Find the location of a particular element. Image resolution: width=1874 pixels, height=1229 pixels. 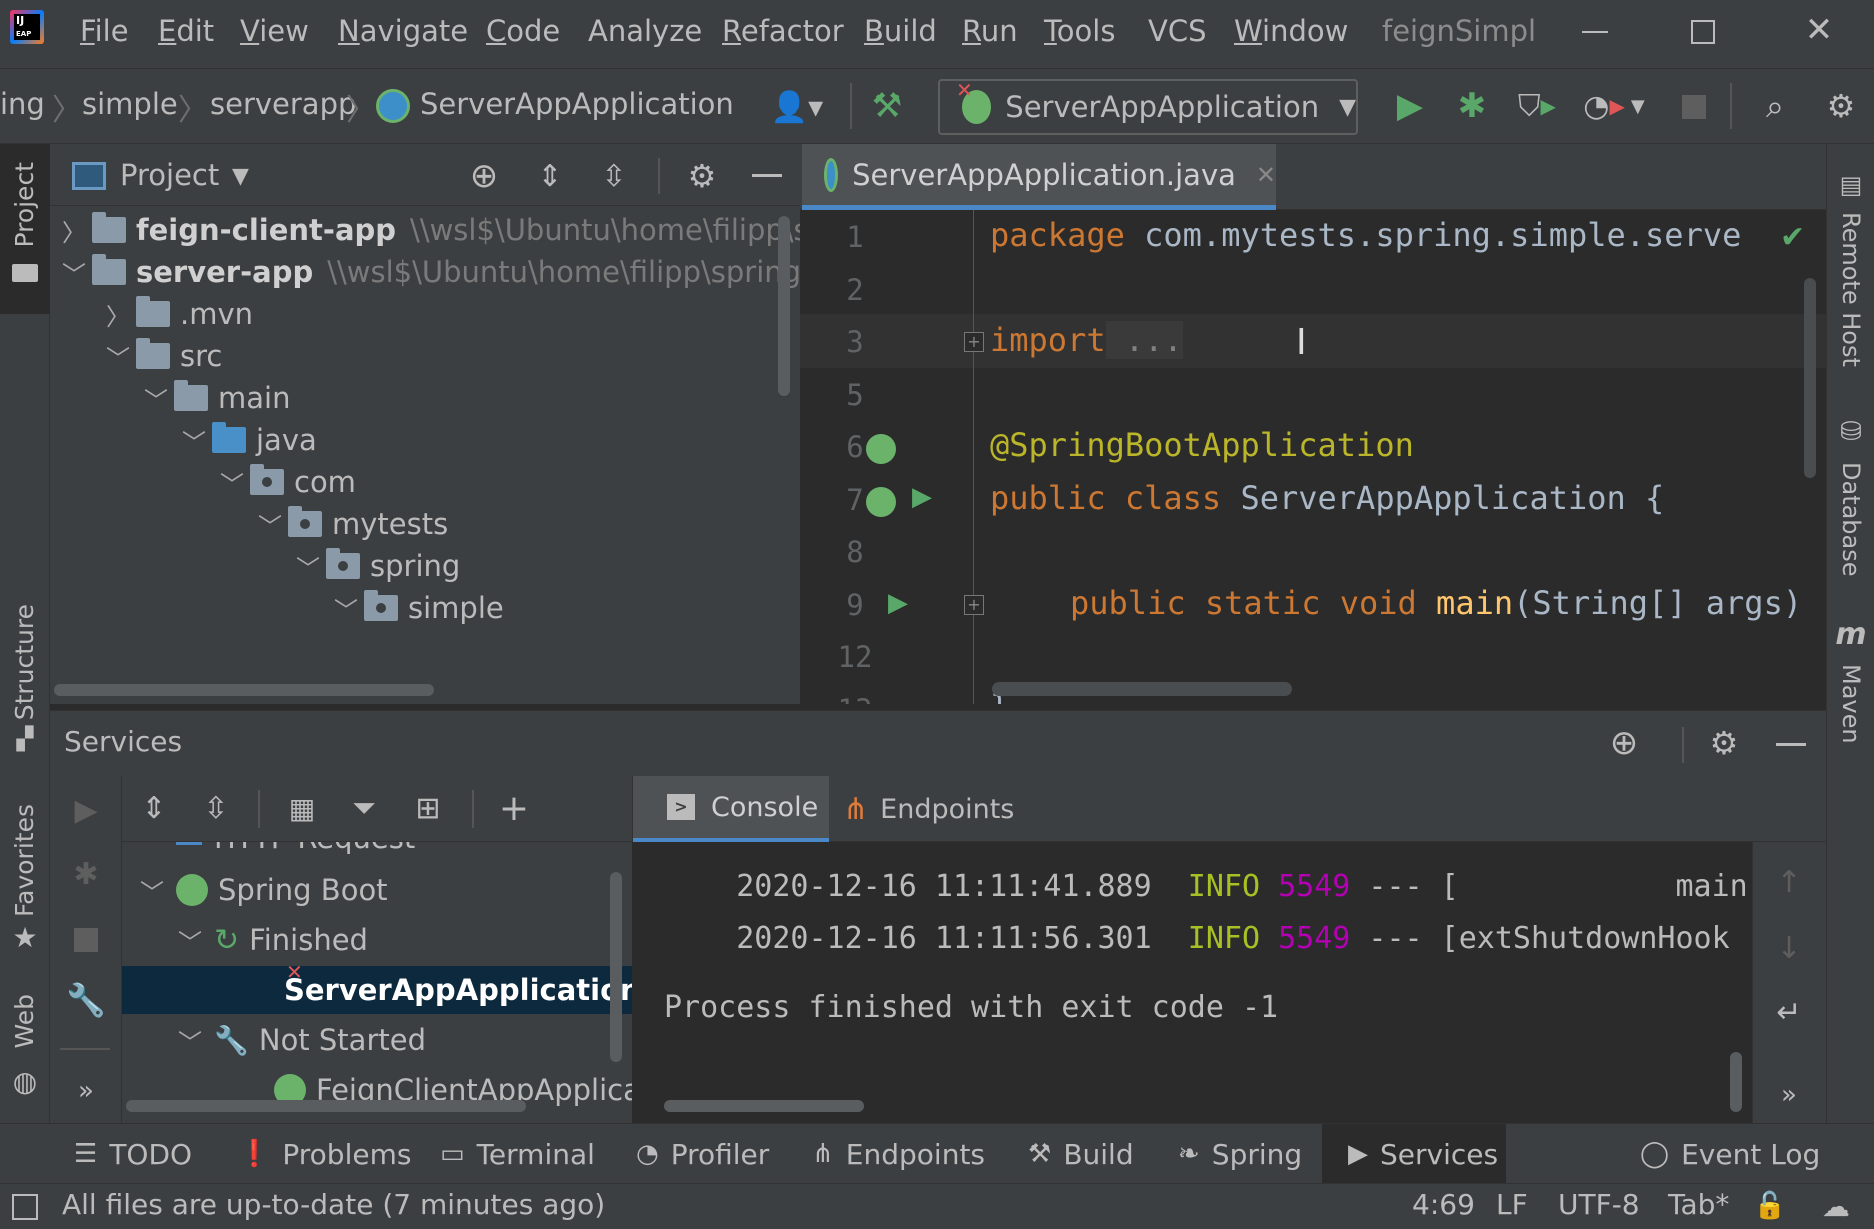

lock-icon: 🔓 is located at coordinates (1770, 1206).